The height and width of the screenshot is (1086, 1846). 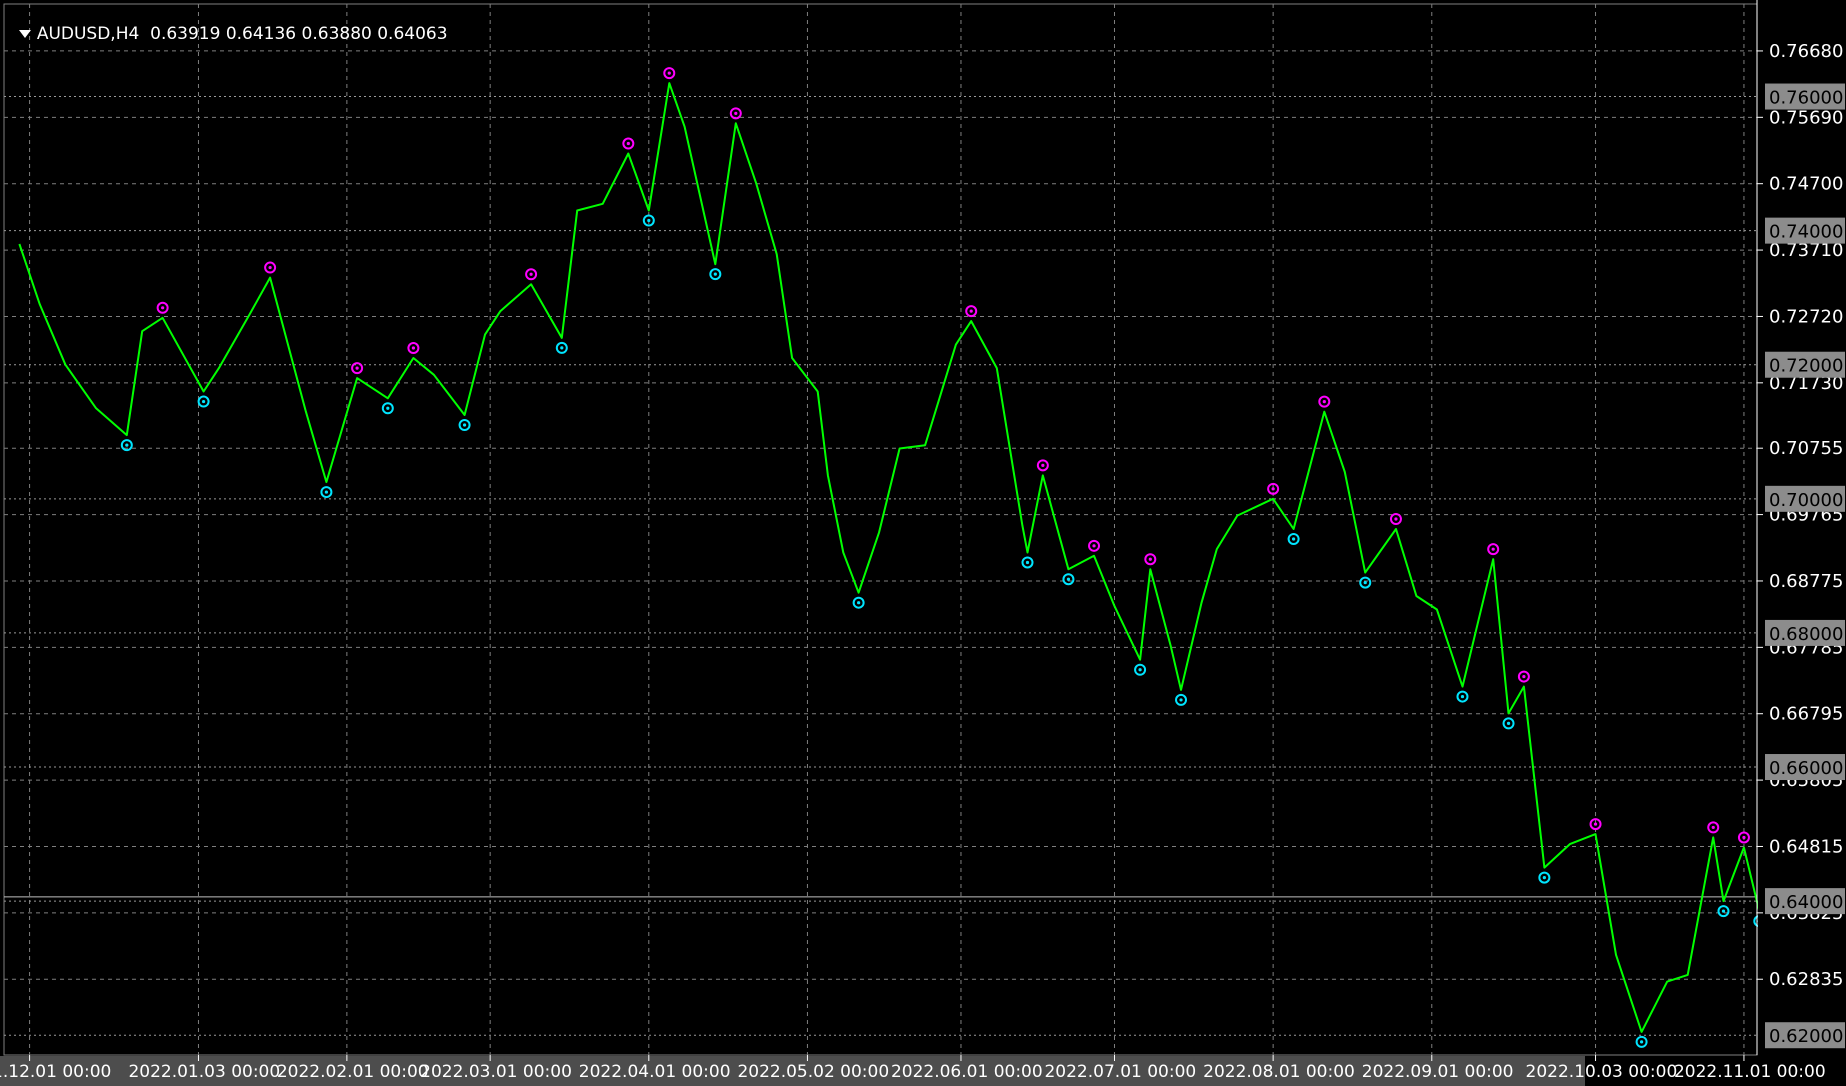 What do you see at coordinates (1120, 1072) in the screenshot?
I see `time-tick-label: 2022.07.01 00:00` at bounding box center [1120, 1072].